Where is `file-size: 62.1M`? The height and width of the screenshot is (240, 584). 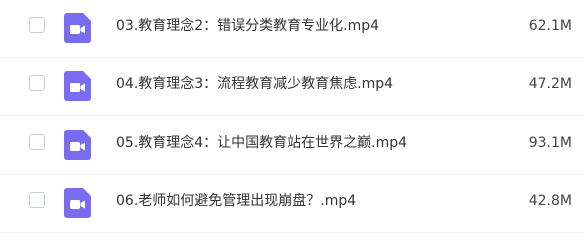 file-size: 62.1M is located at coordinates (550, 26).